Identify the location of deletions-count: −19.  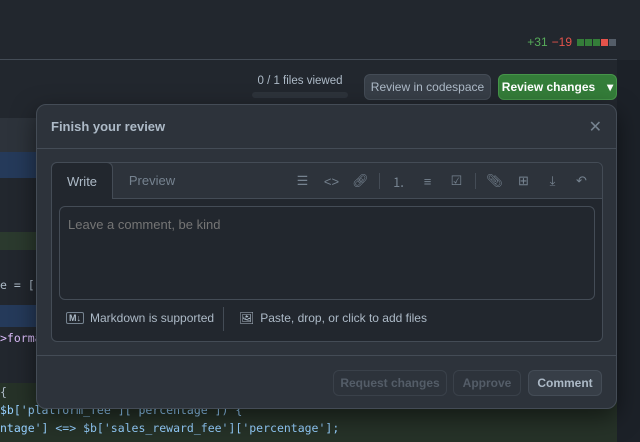
(561, 42).